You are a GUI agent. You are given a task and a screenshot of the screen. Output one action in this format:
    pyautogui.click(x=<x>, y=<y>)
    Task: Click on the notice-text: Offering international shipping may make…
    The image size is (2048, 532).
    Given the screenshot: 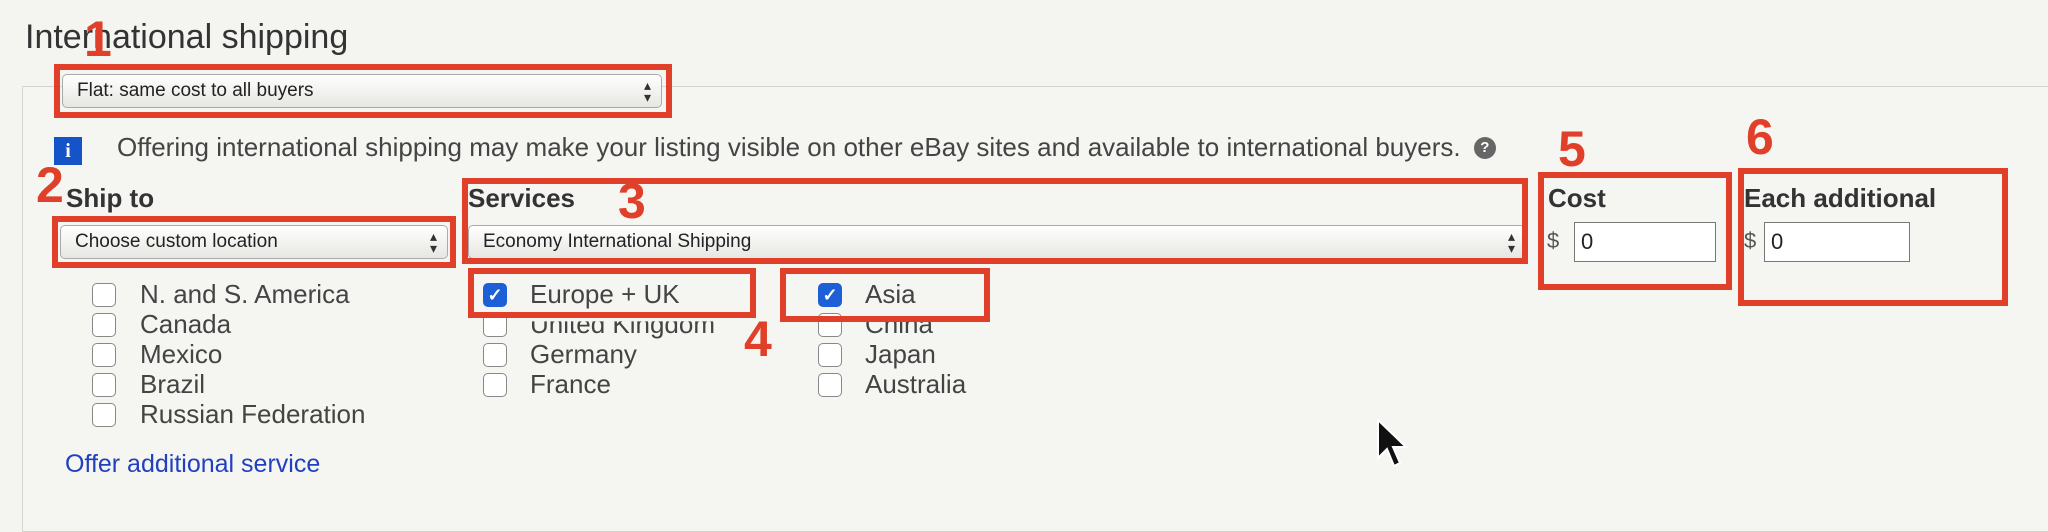 What is the action you would take?
    pyautogui.click(x=789, y=147)
    